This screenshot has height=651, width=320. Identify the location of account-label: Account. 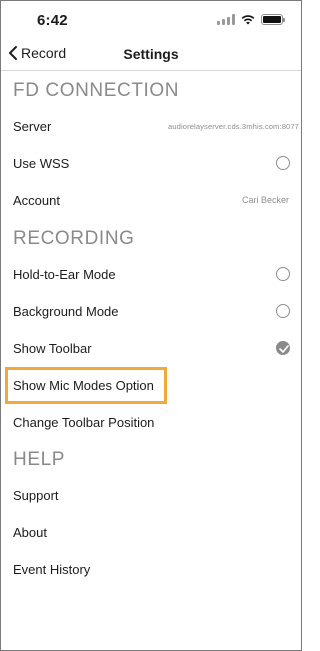
(36, 200).